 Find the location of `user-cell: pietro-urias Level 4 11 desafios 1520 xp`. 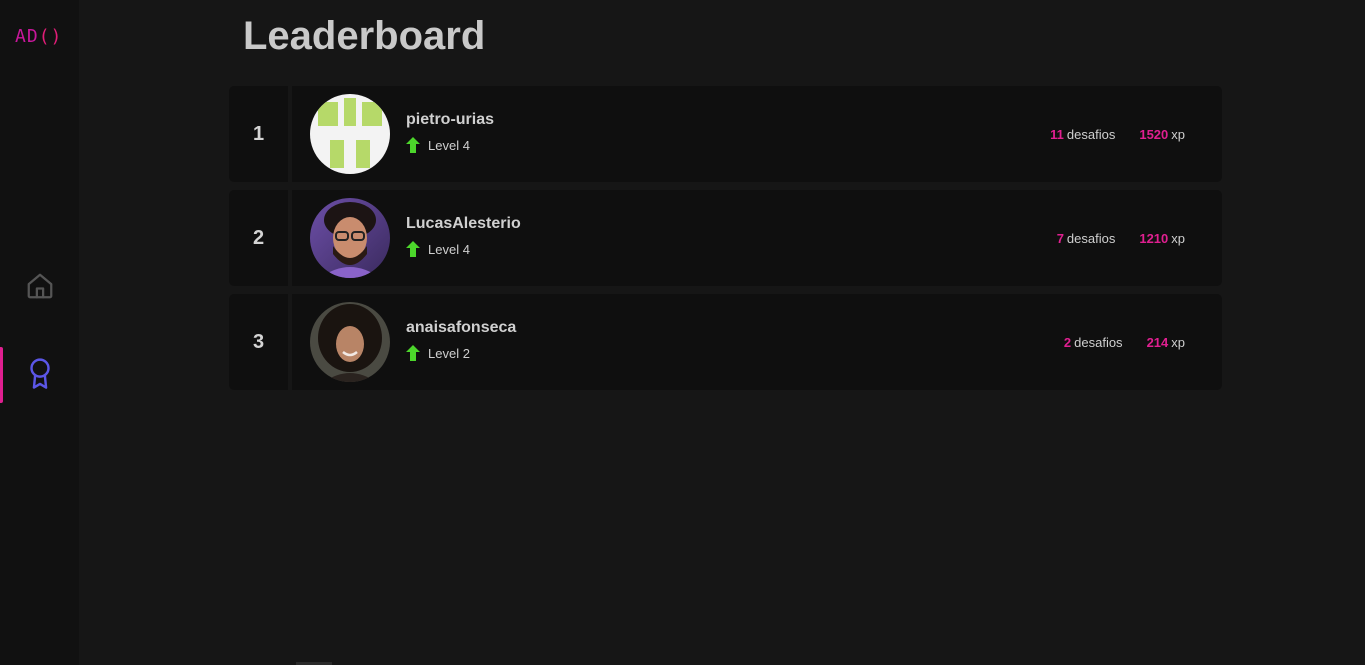

user-cell: pietro-urias Level 4 11 desafios 1520 xp is located at coordinates (757, 134).